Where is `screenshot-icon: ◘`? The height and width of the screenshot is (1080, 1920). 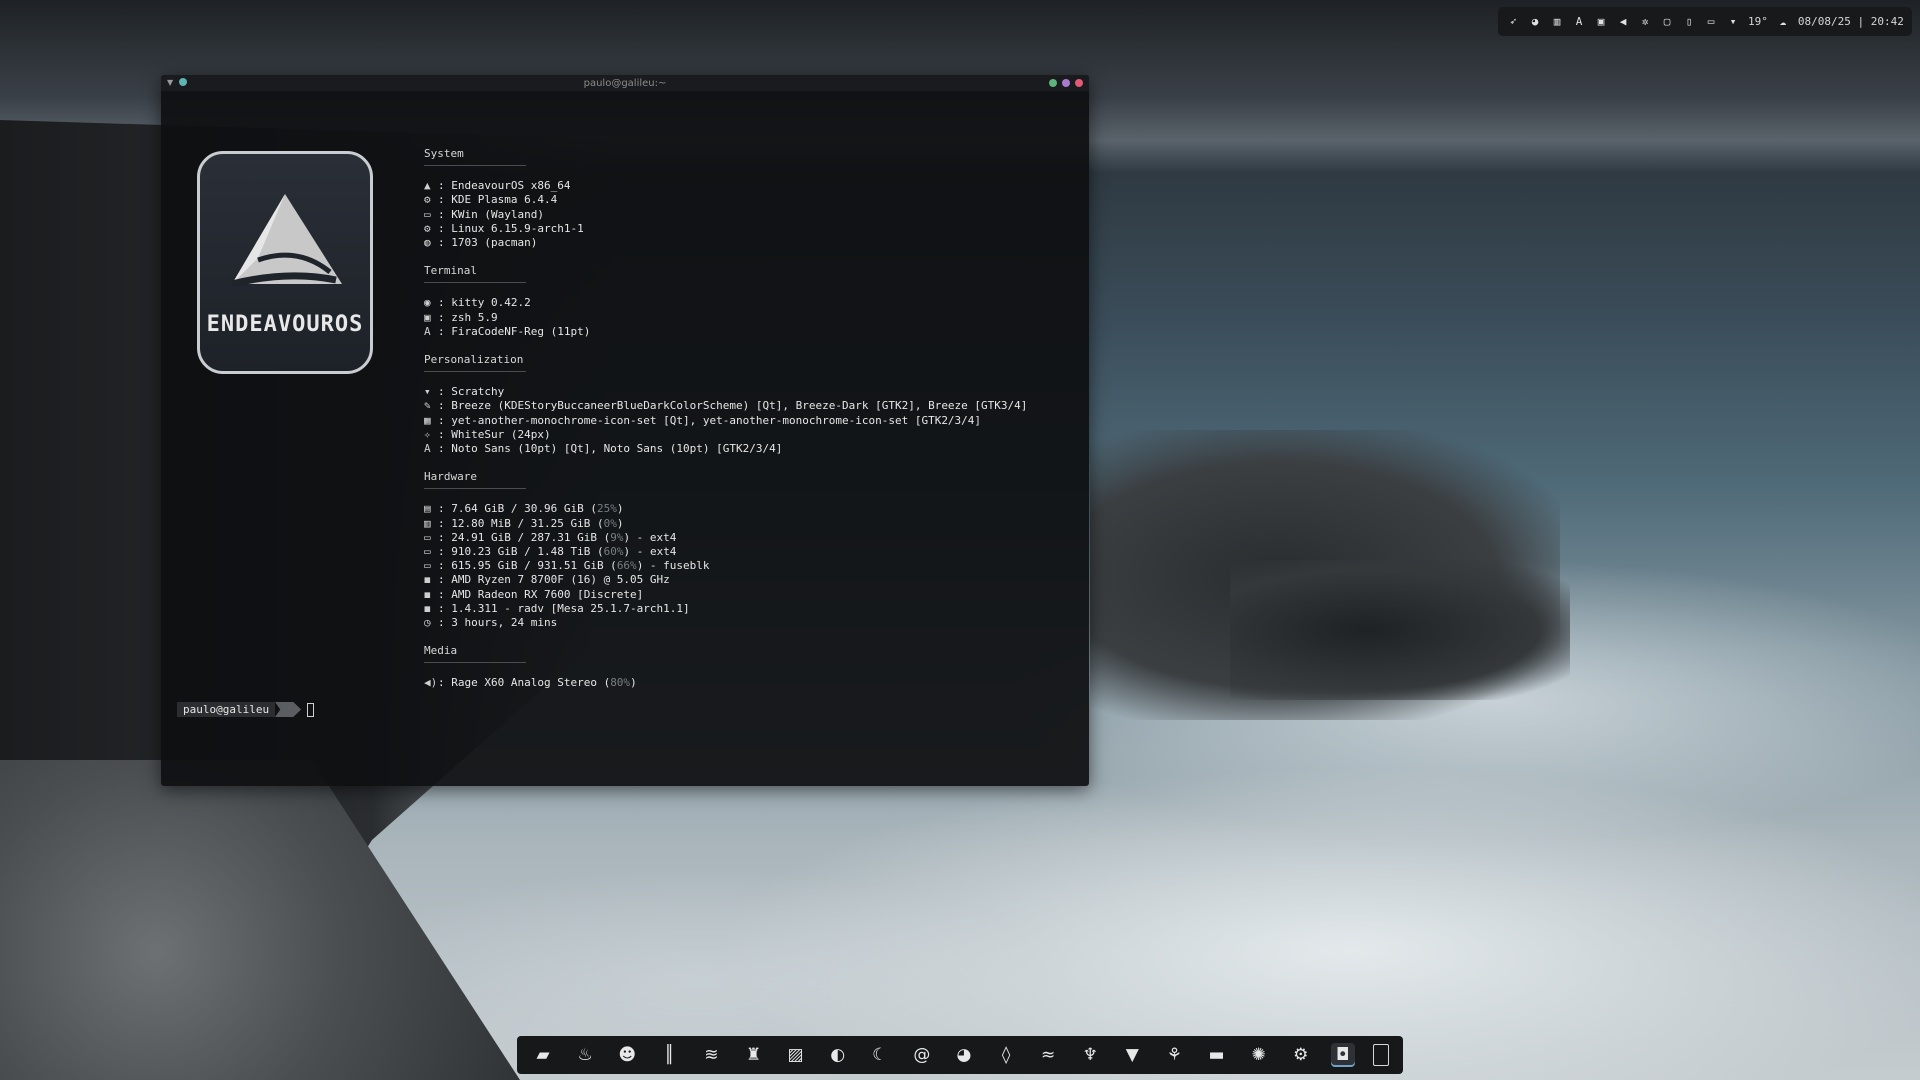
screenshot-icon: ◘ is located at coordinates (1342, 1055).